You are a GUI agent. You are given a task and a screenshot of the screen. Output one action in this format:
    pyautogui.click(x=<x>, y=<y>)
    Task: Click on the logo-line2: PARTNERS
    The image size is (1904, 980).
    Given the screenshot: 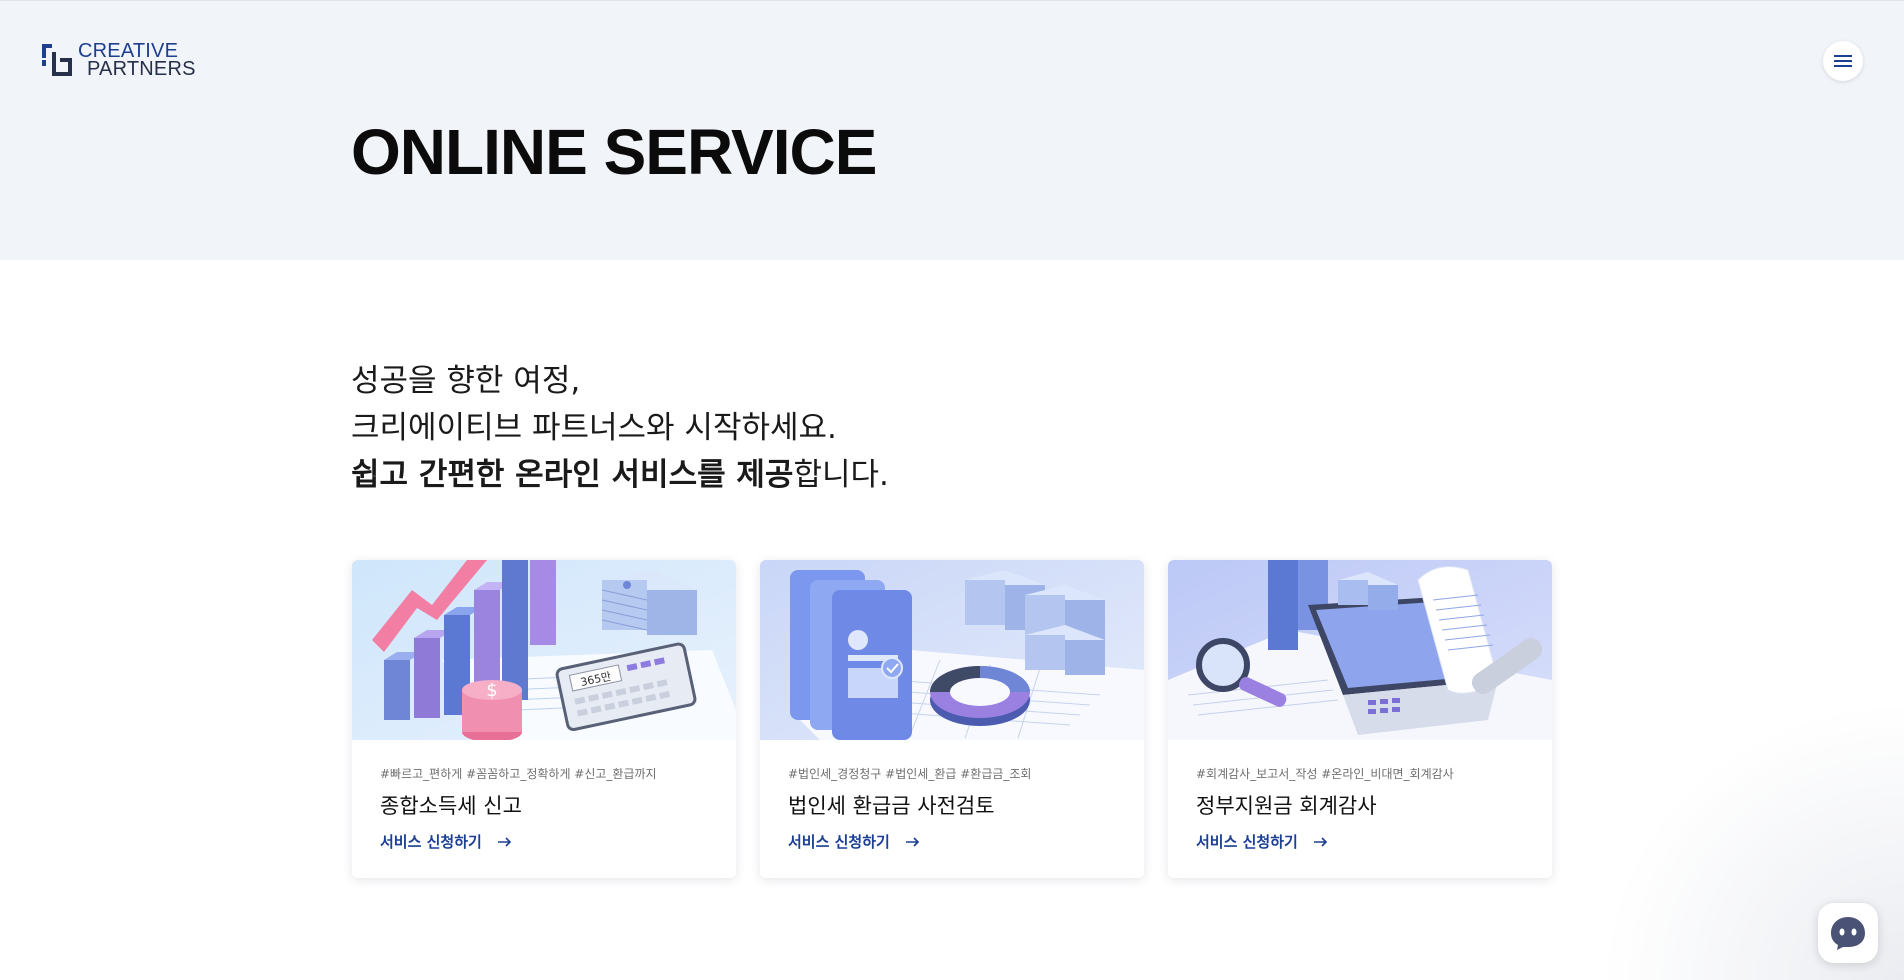 What is the action you would take?
    pyautogui.click(x=141, y=69)
    